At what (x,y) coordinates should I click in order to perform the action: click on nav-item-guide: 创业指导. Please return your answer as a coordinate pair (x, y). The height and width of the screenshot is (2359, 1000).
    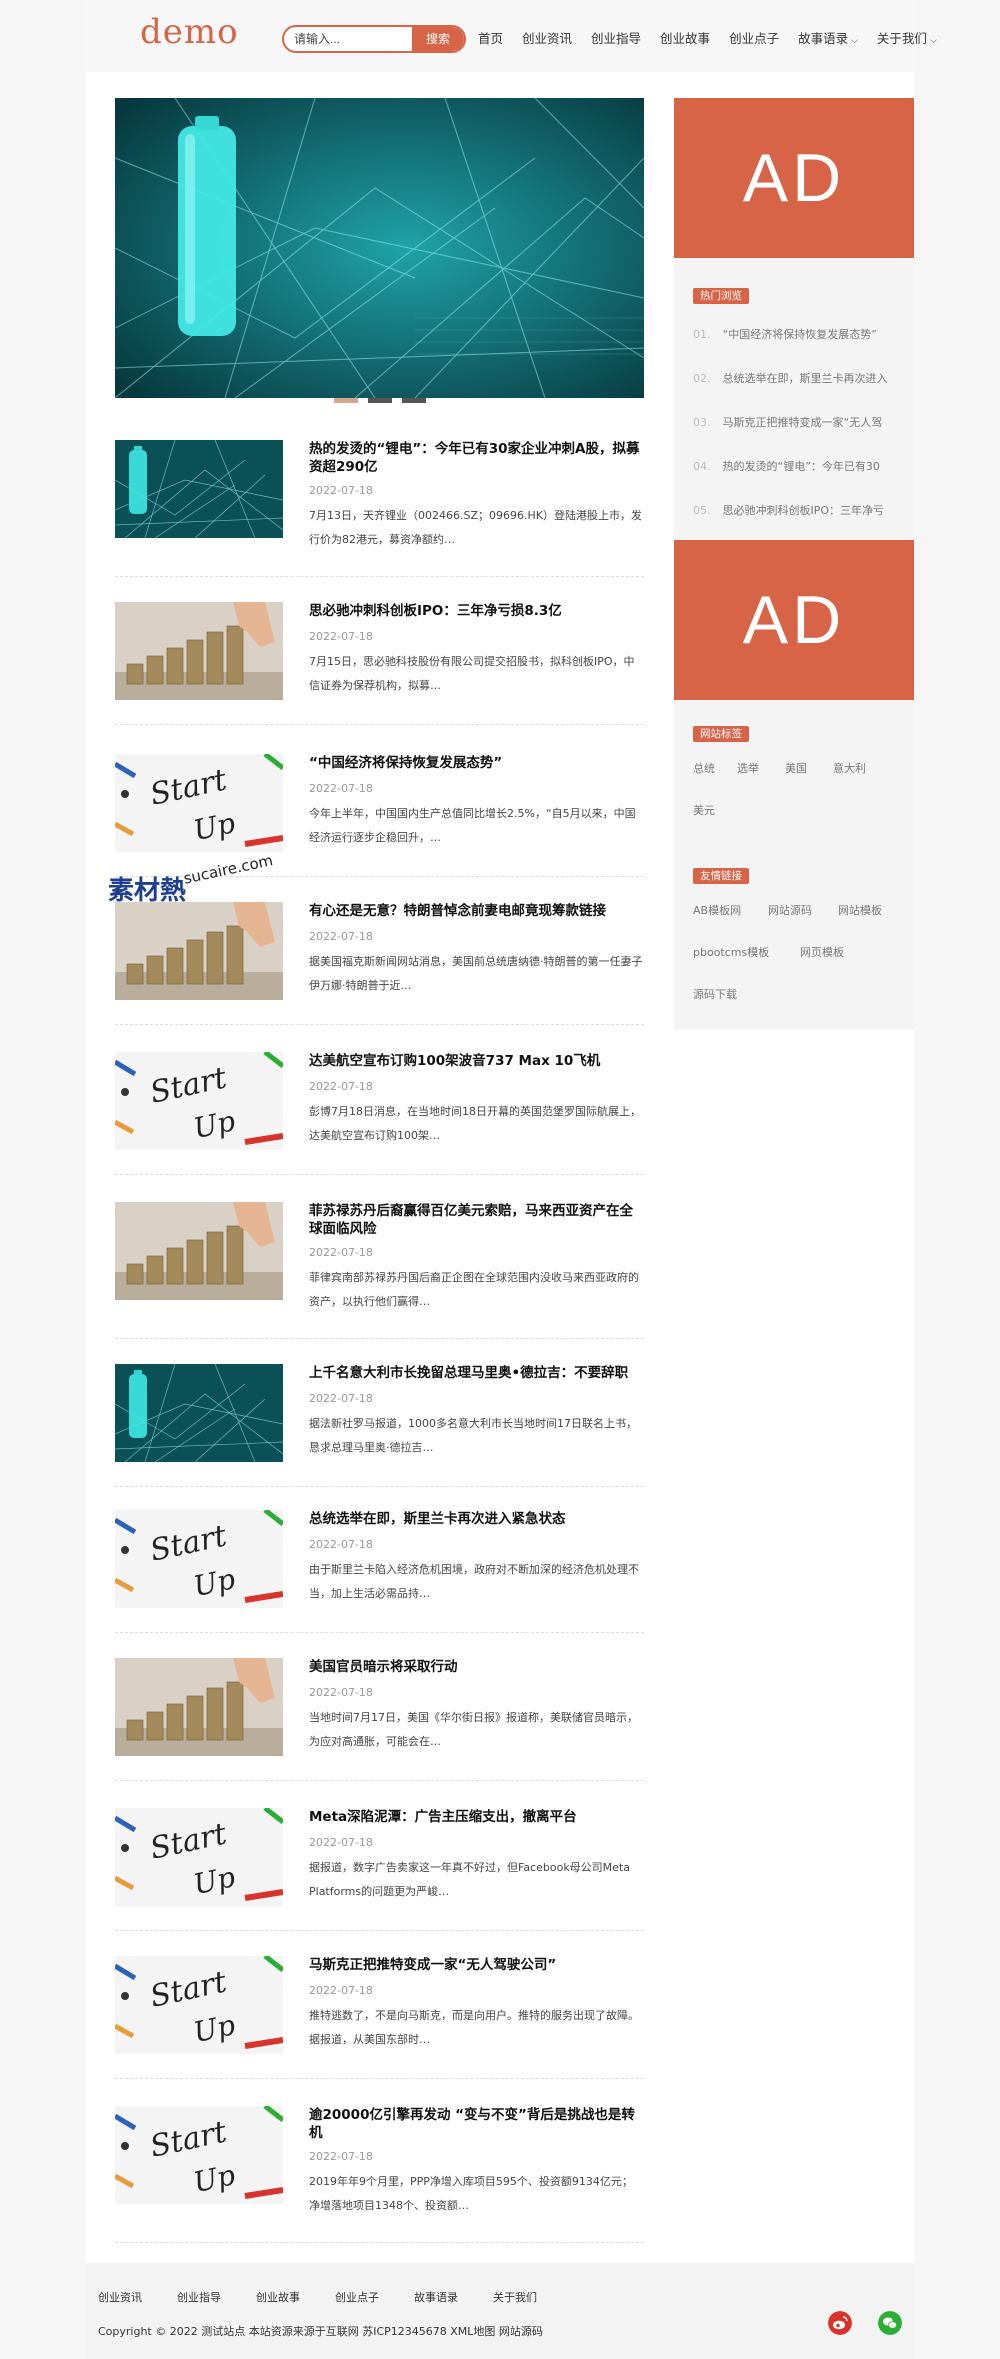
    Looking at the image, I should click on (616, 37).